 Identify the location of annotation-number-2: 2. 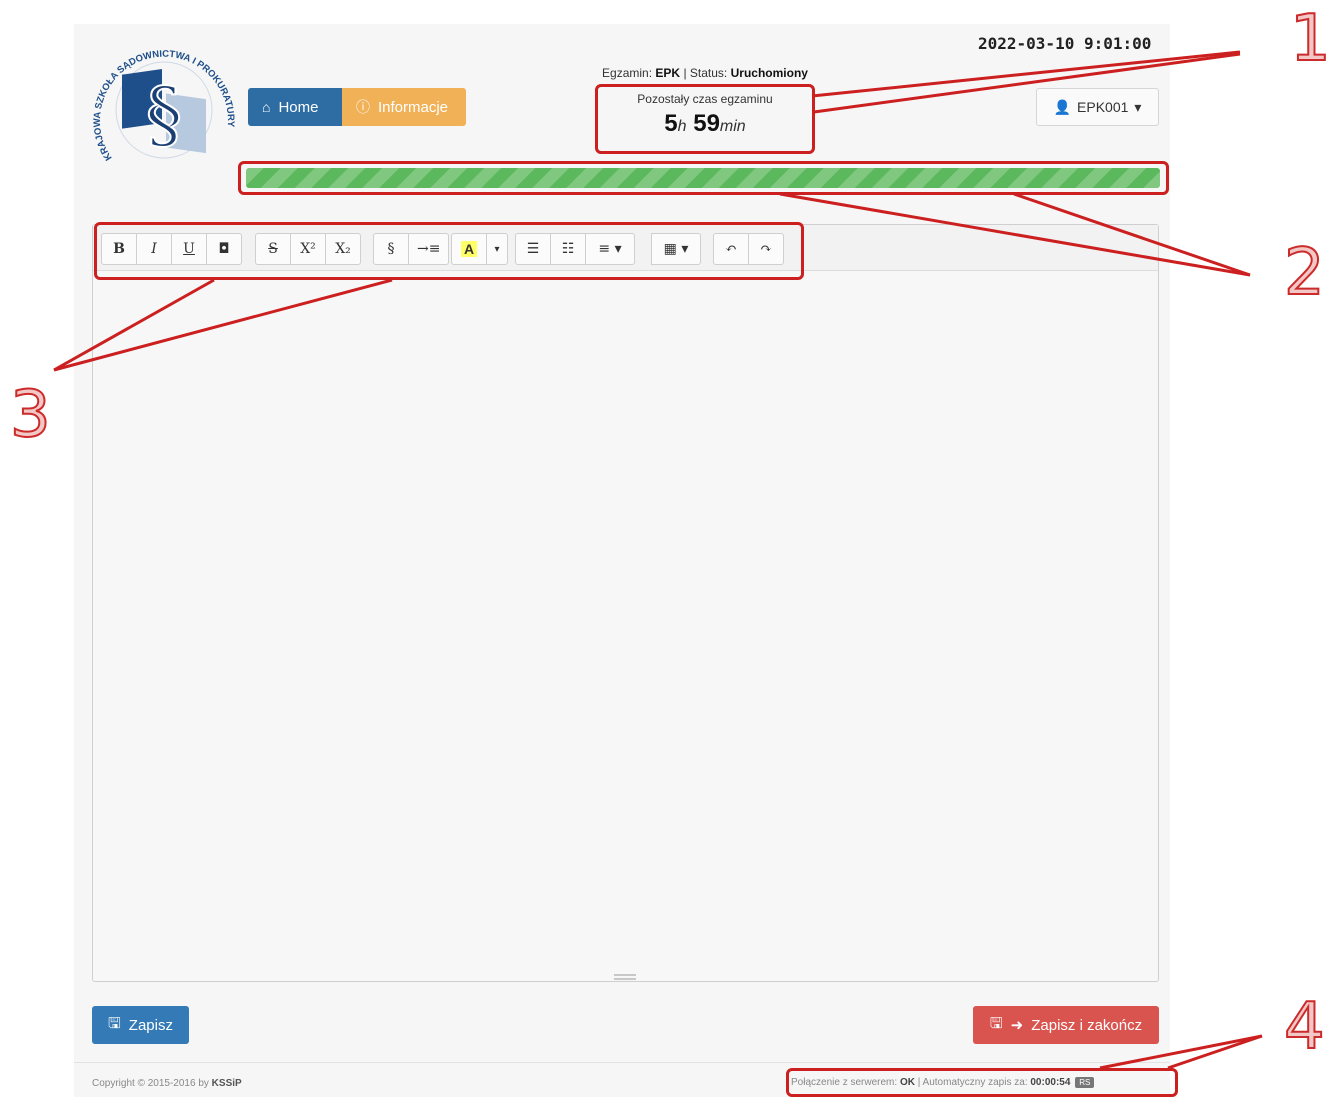
(1304, 273).